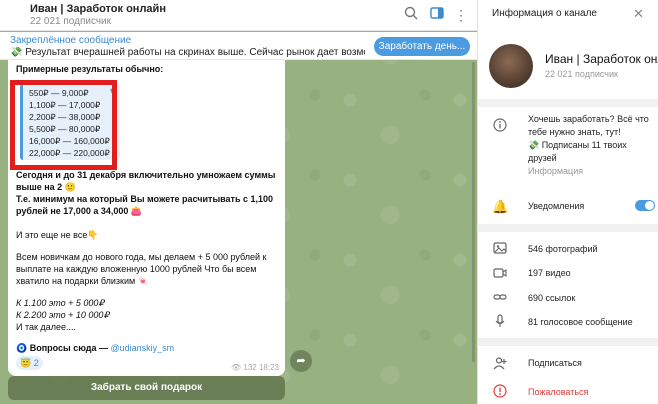 The height and width of the screenshot is (404, 658). I want to click on pinned-title: Закреплённое сообщение, so click(71, 40).